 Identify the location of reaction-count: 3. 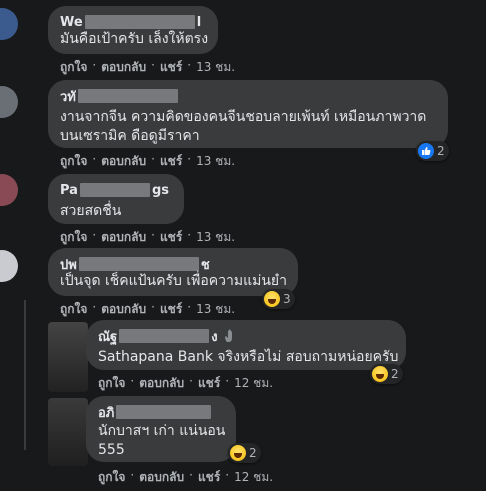
(287, 299).